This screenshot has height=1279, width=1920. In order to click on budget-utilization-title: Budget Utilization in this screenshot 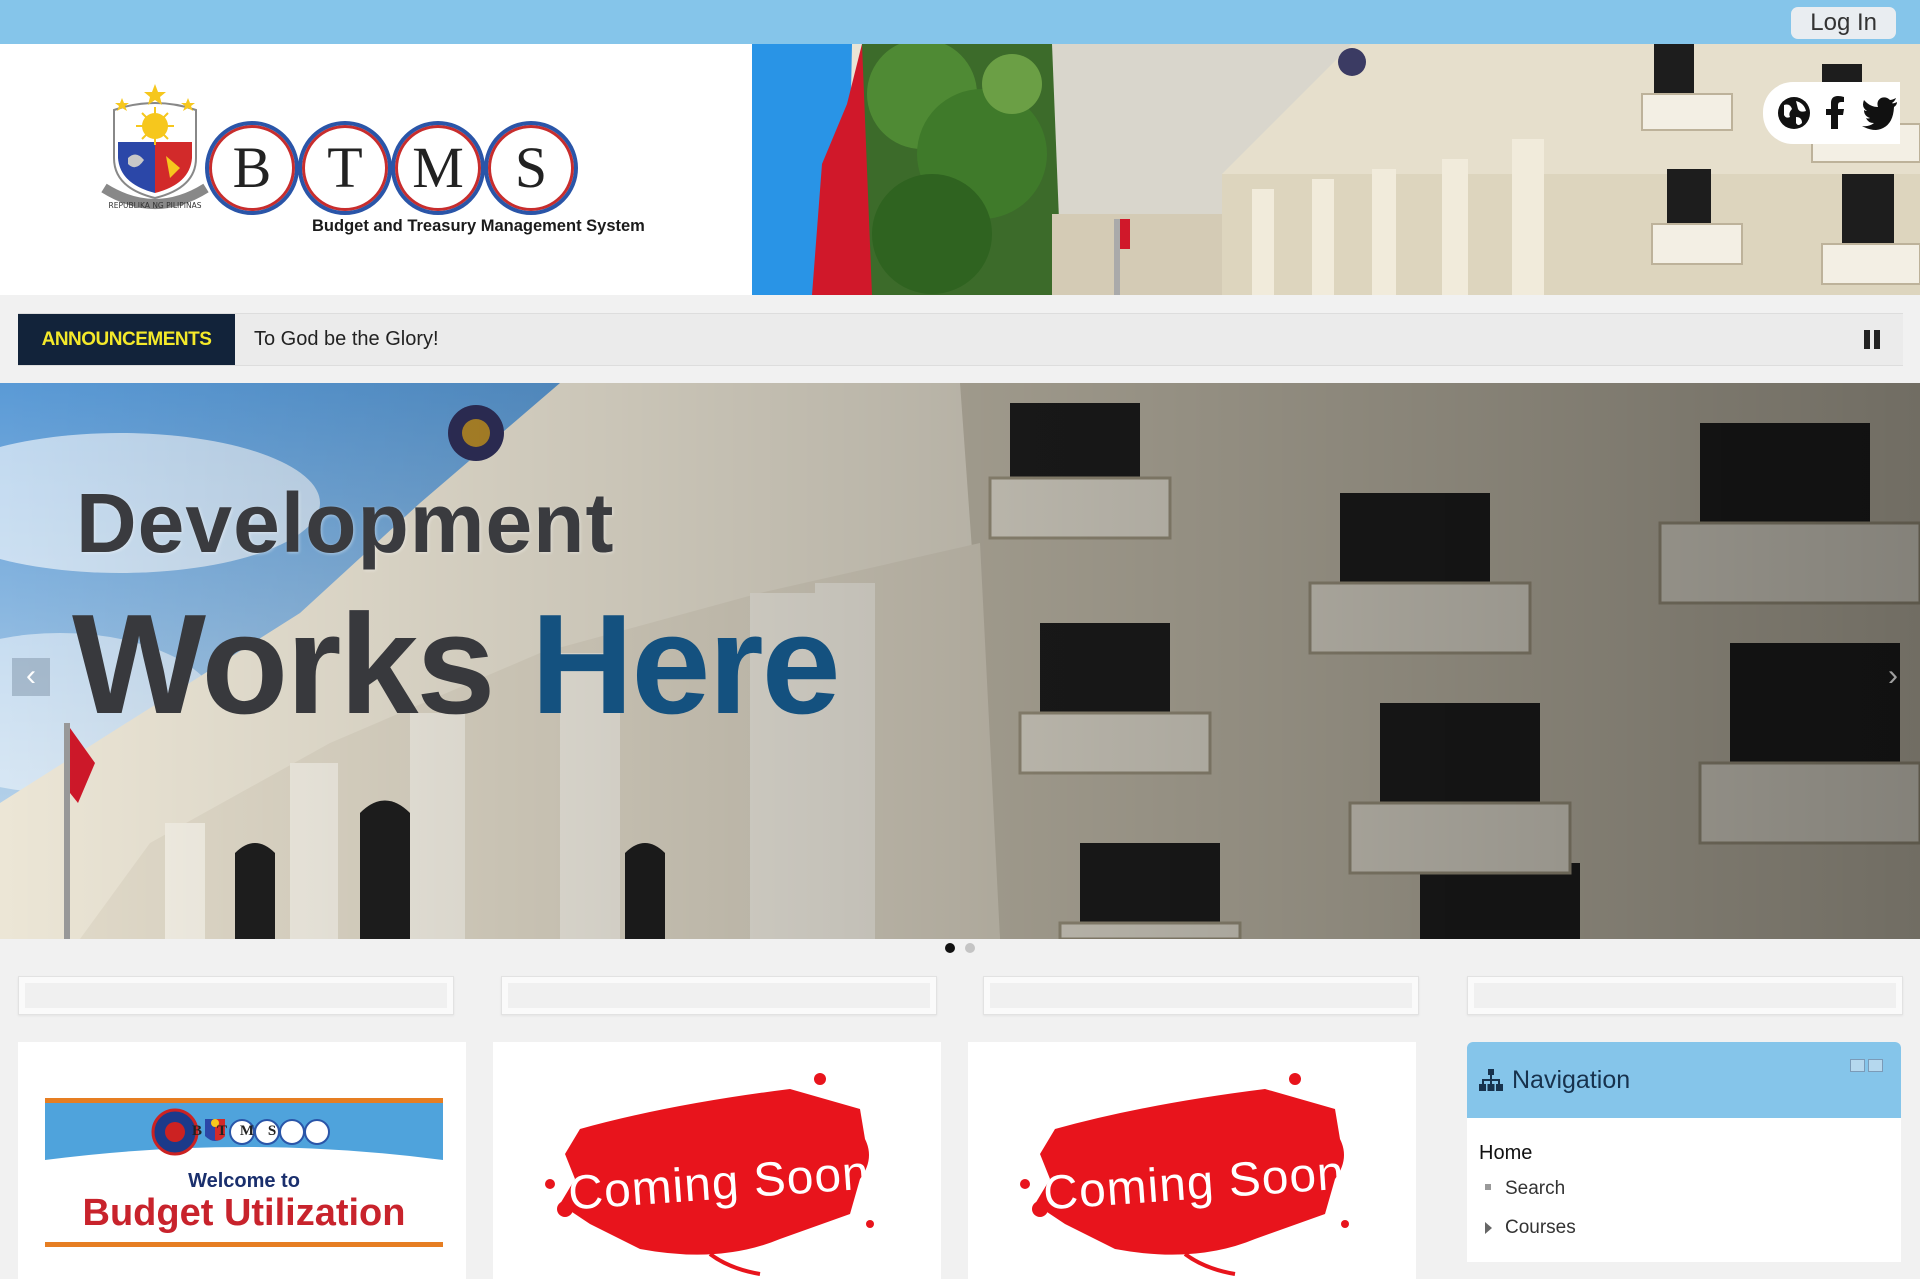, I will do `click(244, 1213)`.